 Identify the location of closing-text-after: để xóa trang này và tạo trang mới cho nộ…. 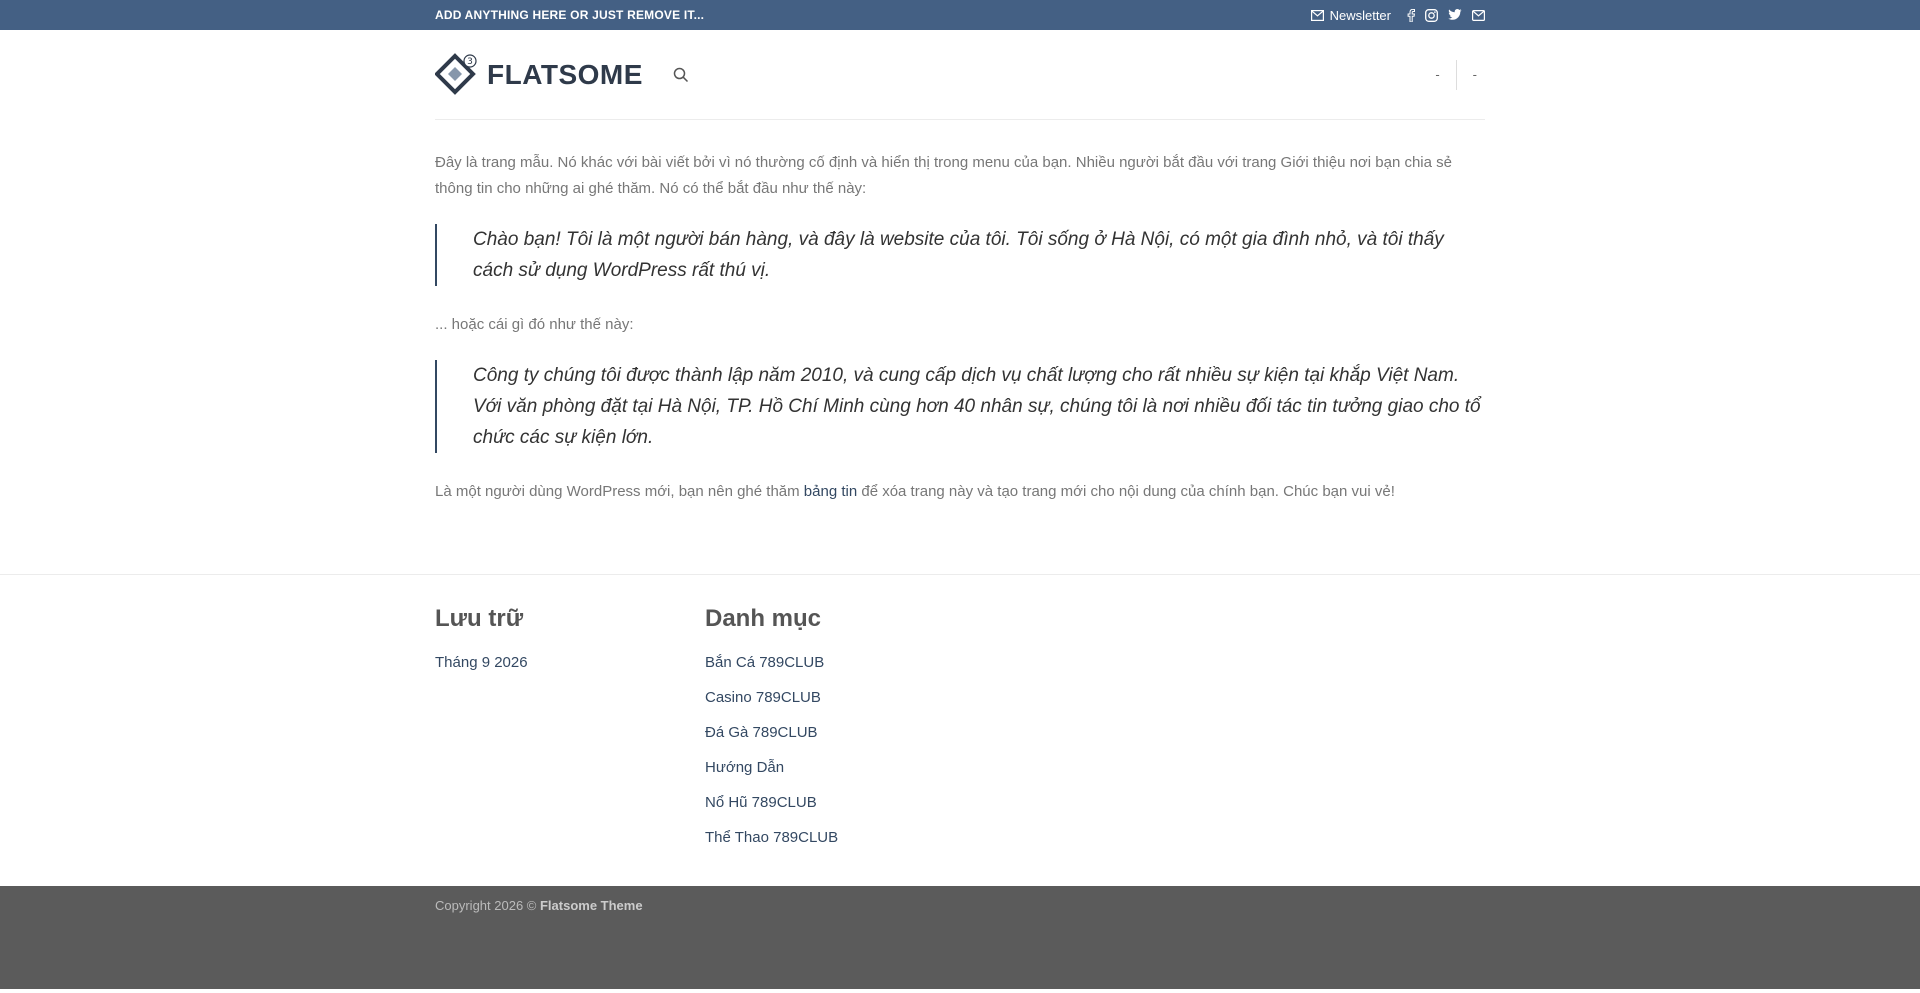
(1126, 491).